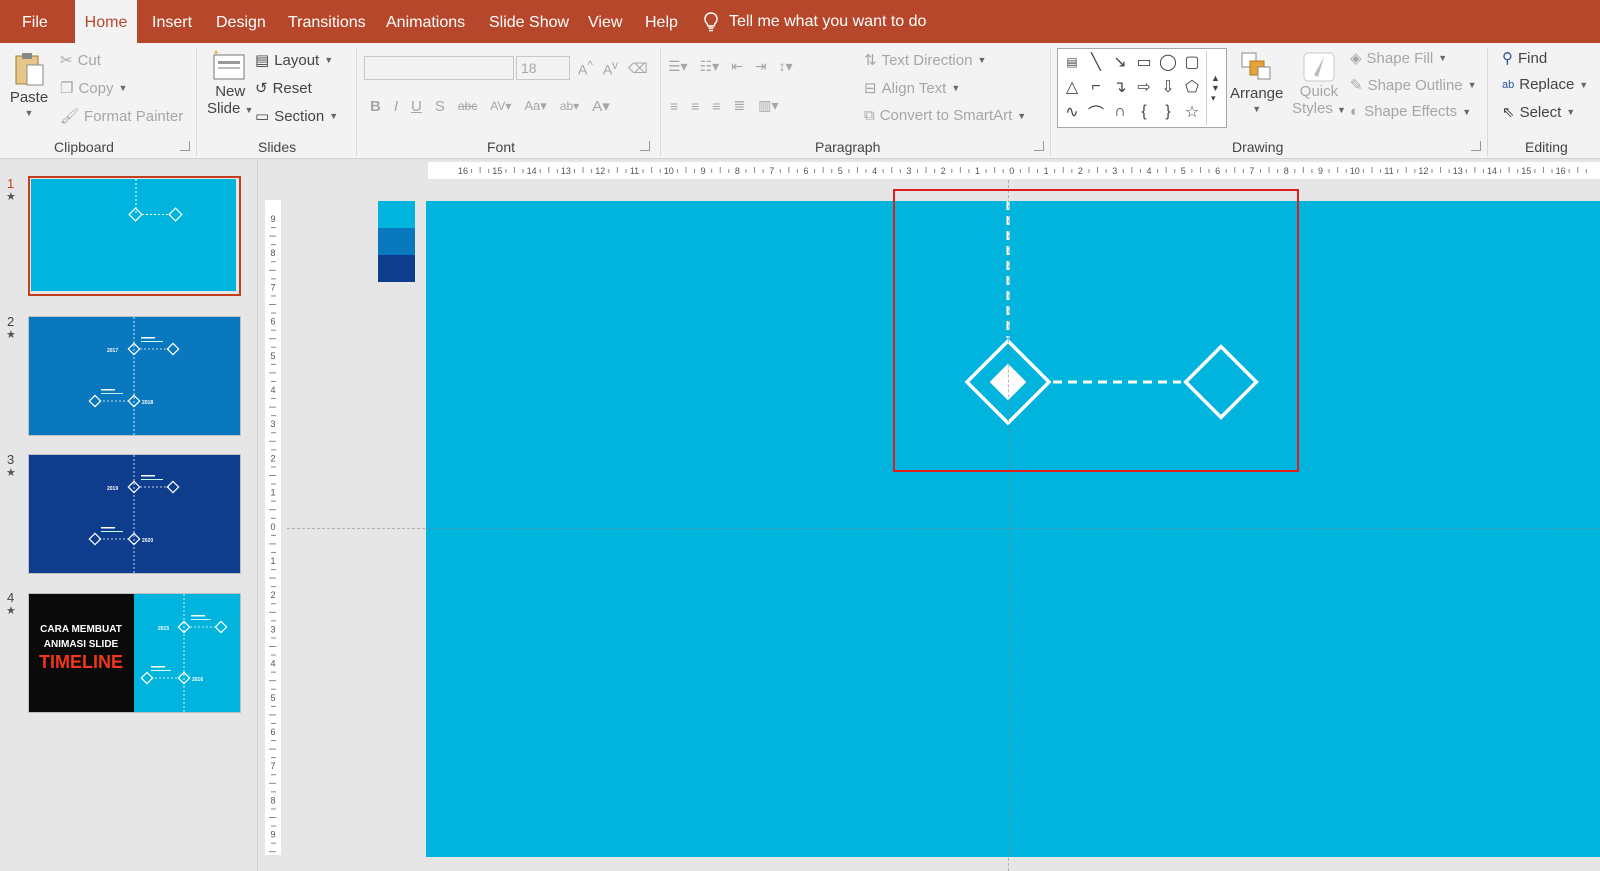 Image resolution: width=1600 pixels, height=871 pixels. Describe the element at coordinates (29, 113) in the screenshot. I see `paste-dropdown-icon: ▼` at that location.